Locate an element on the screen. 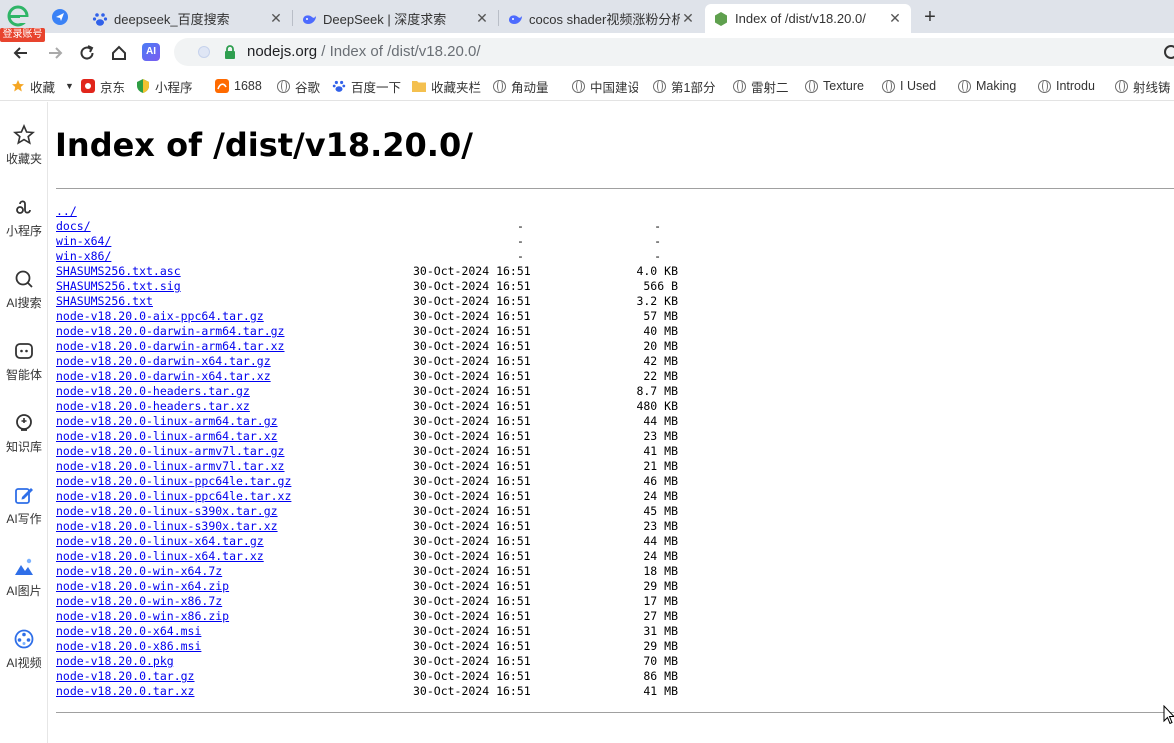 The width and height of the screenshot is (1174, 743). reload-button is located at coordinates (87, 53).